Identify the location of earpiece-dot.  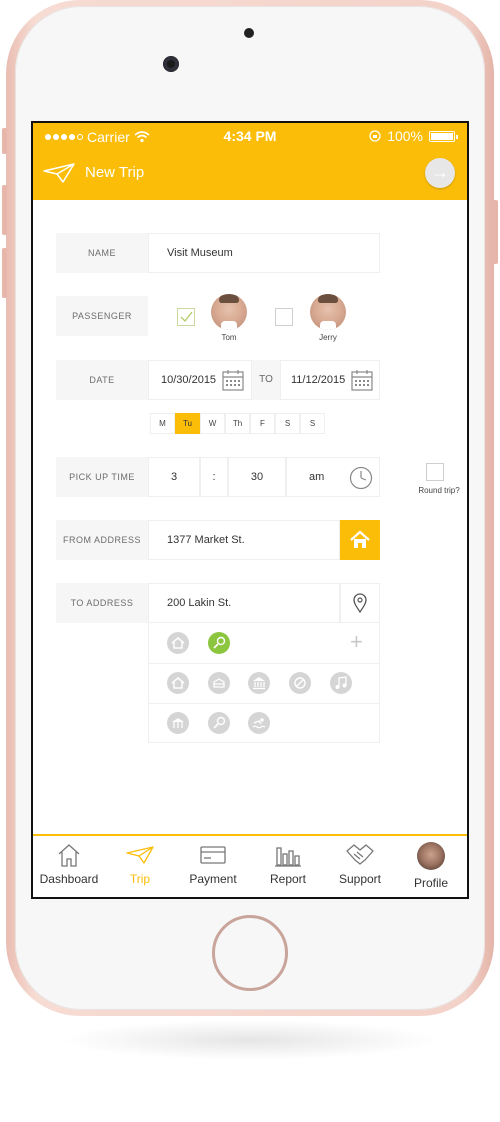
(249, 33).